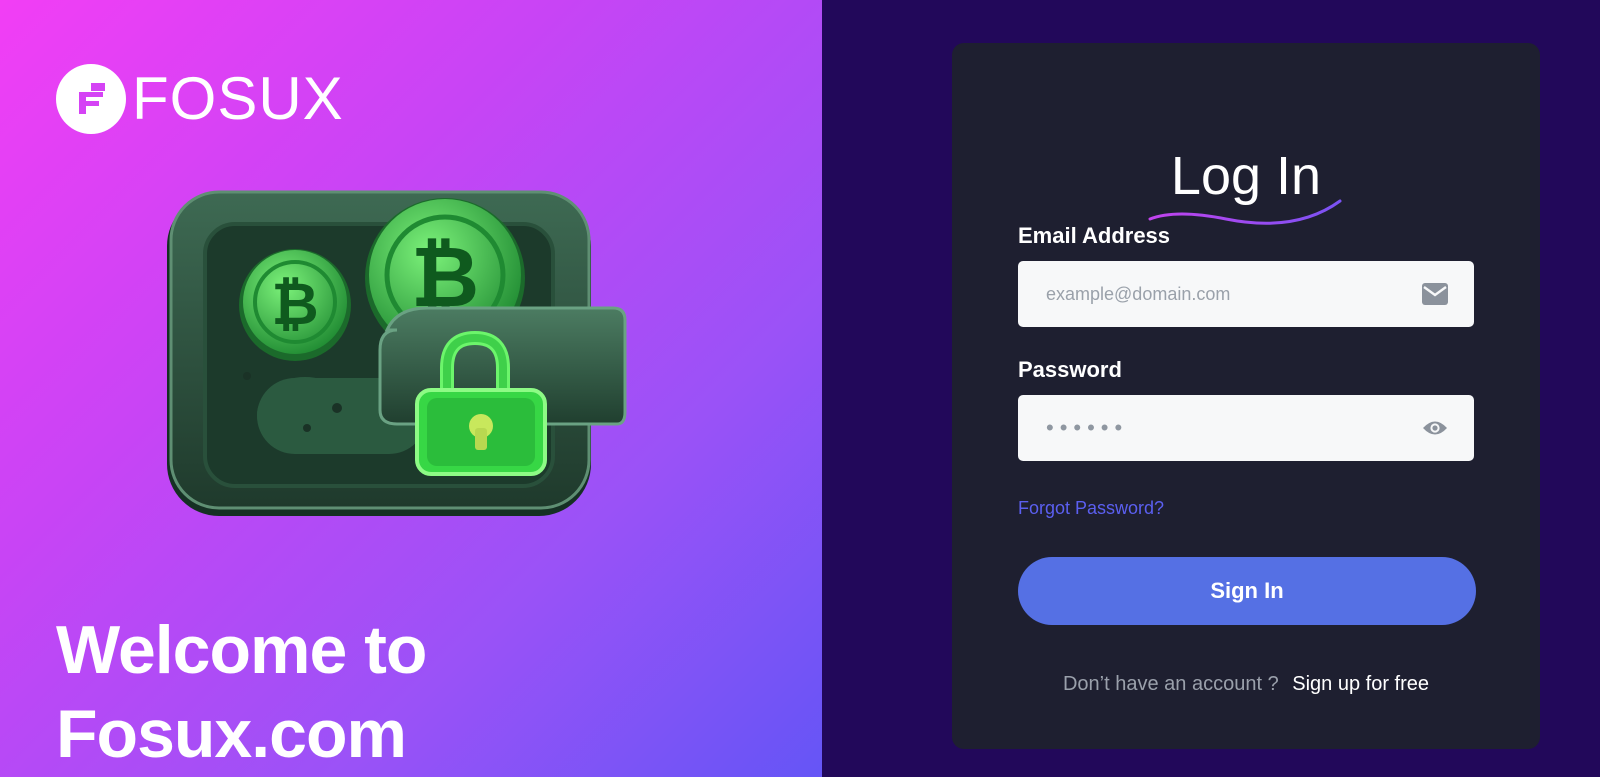 The width and height of the screenshot is (1600, 777). Describe the element at coordinates (1087, 428) in the screenshot. I see `password-input: ••••••` at that location.